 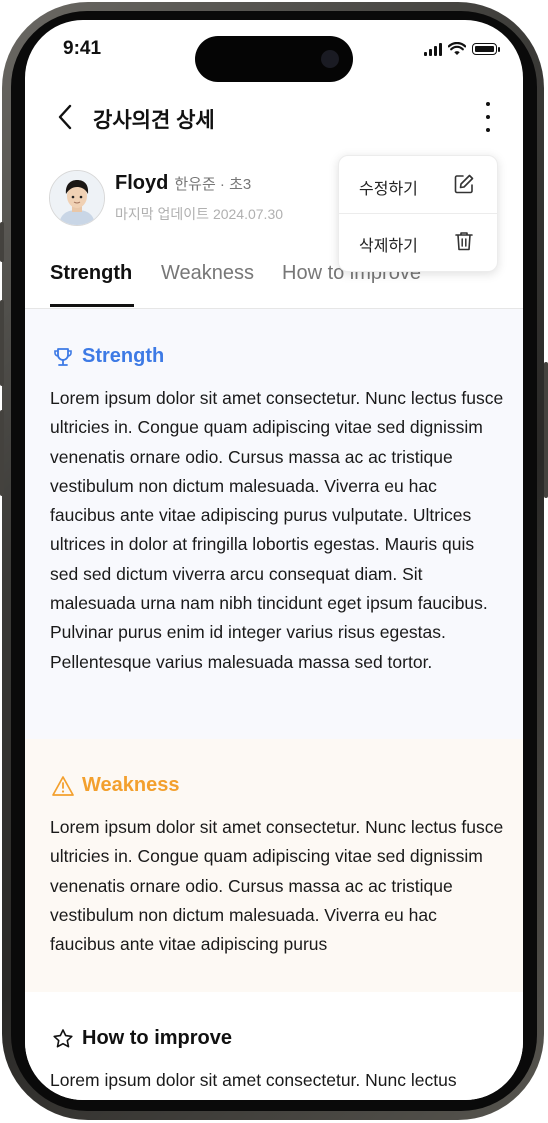 I want to click on edit-menu-item: 수정하기, so click(x=418, y=185).